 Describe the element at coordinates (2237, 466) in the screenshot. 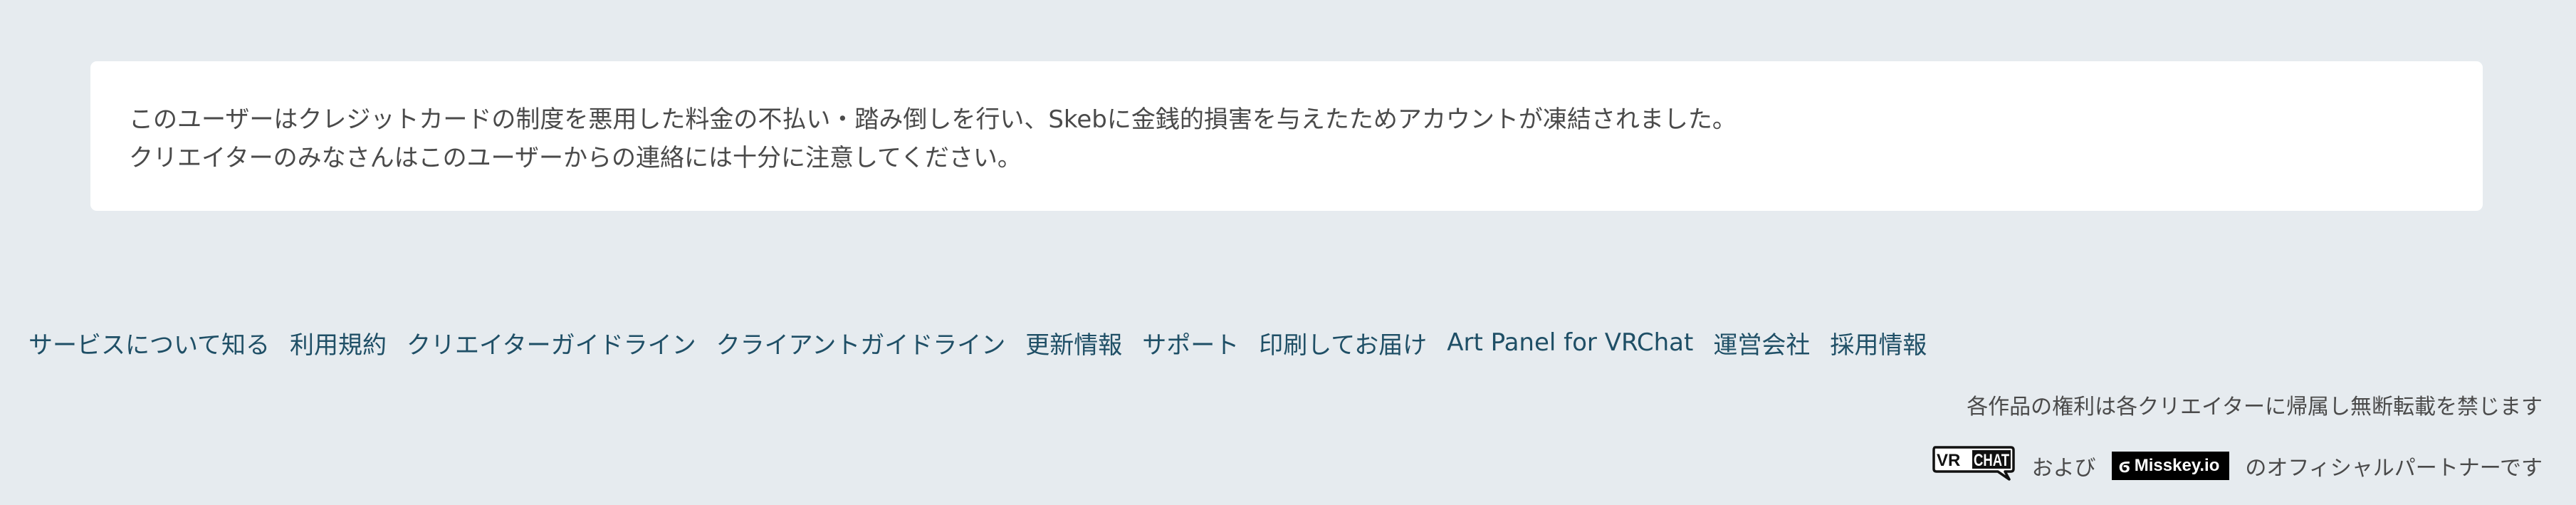

I see `official-partner-row: VR CHAT および ϭ Misskey.io のオフィシャルパートナーです` at that location.